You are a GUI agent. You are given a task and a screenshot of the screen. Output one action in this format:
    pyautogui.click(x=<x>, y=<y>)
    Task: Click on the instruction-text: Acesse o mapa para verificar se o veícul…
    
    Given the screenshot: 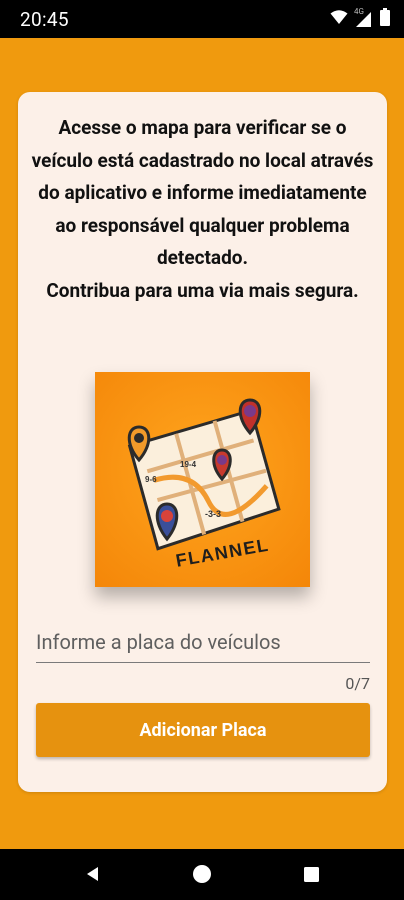 What is the action you would take?
    pyautogui.click(x=202, y=192)
    